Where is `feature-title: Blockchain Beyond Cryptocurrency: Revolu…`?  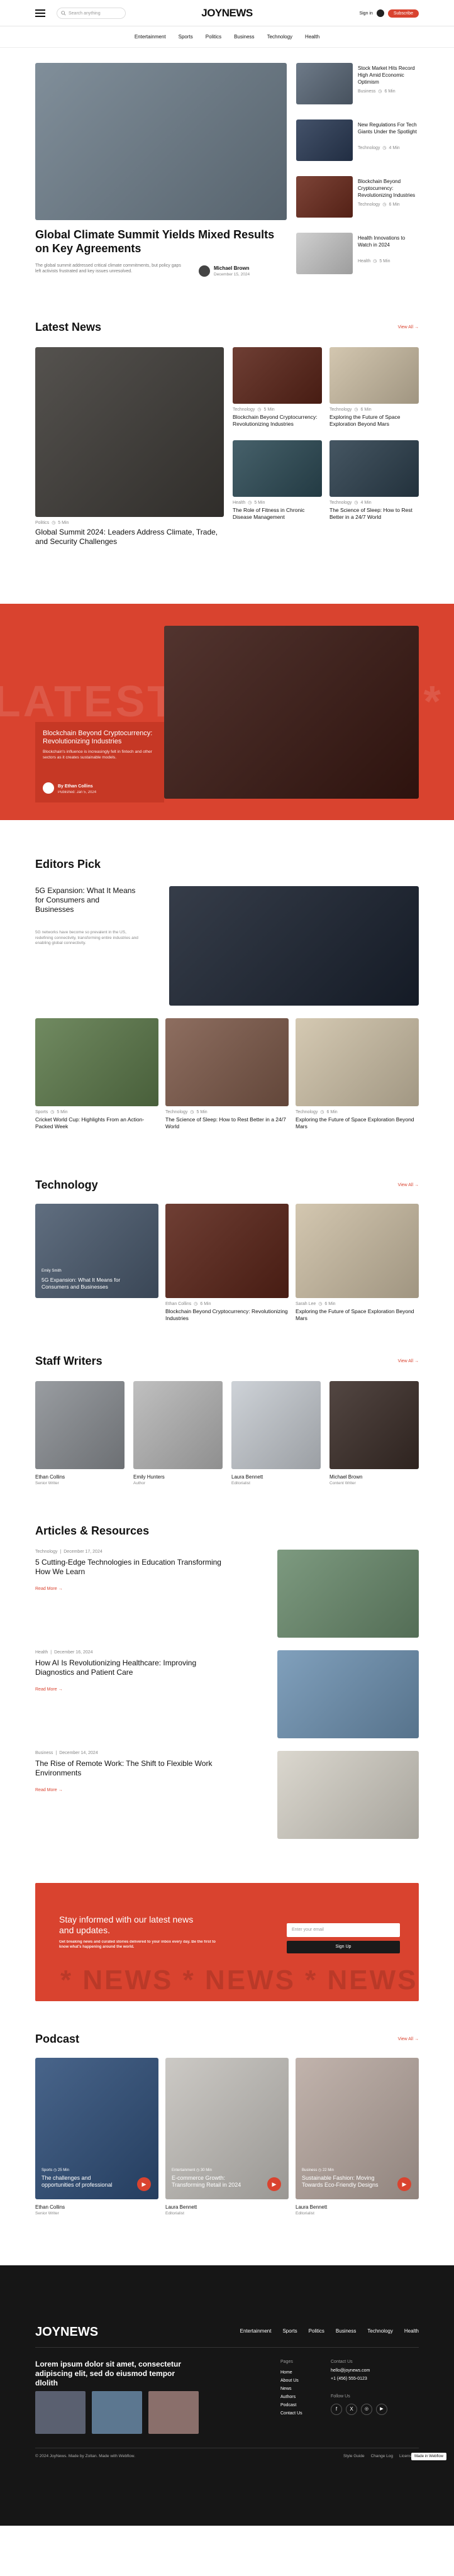 feature-title: Blockchain Beyond Cryptocurrency: Revolu… is located at coordinates (98, 737).